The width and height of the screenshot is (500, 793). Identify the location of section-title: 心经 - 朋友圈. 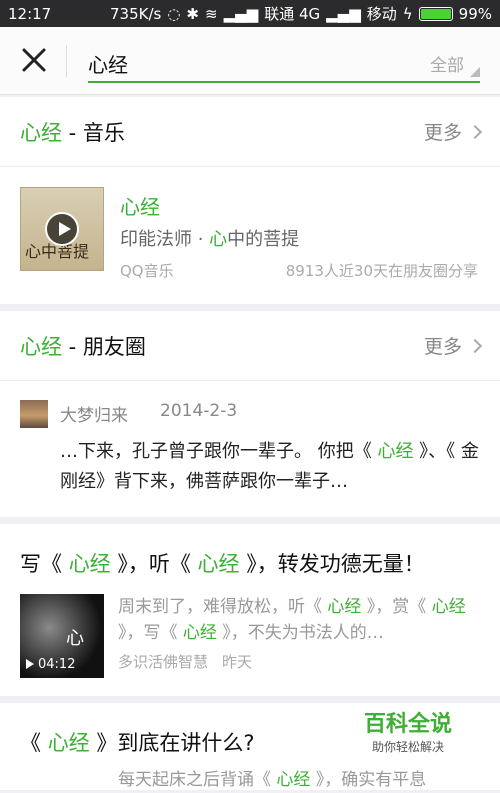
(83, 346).